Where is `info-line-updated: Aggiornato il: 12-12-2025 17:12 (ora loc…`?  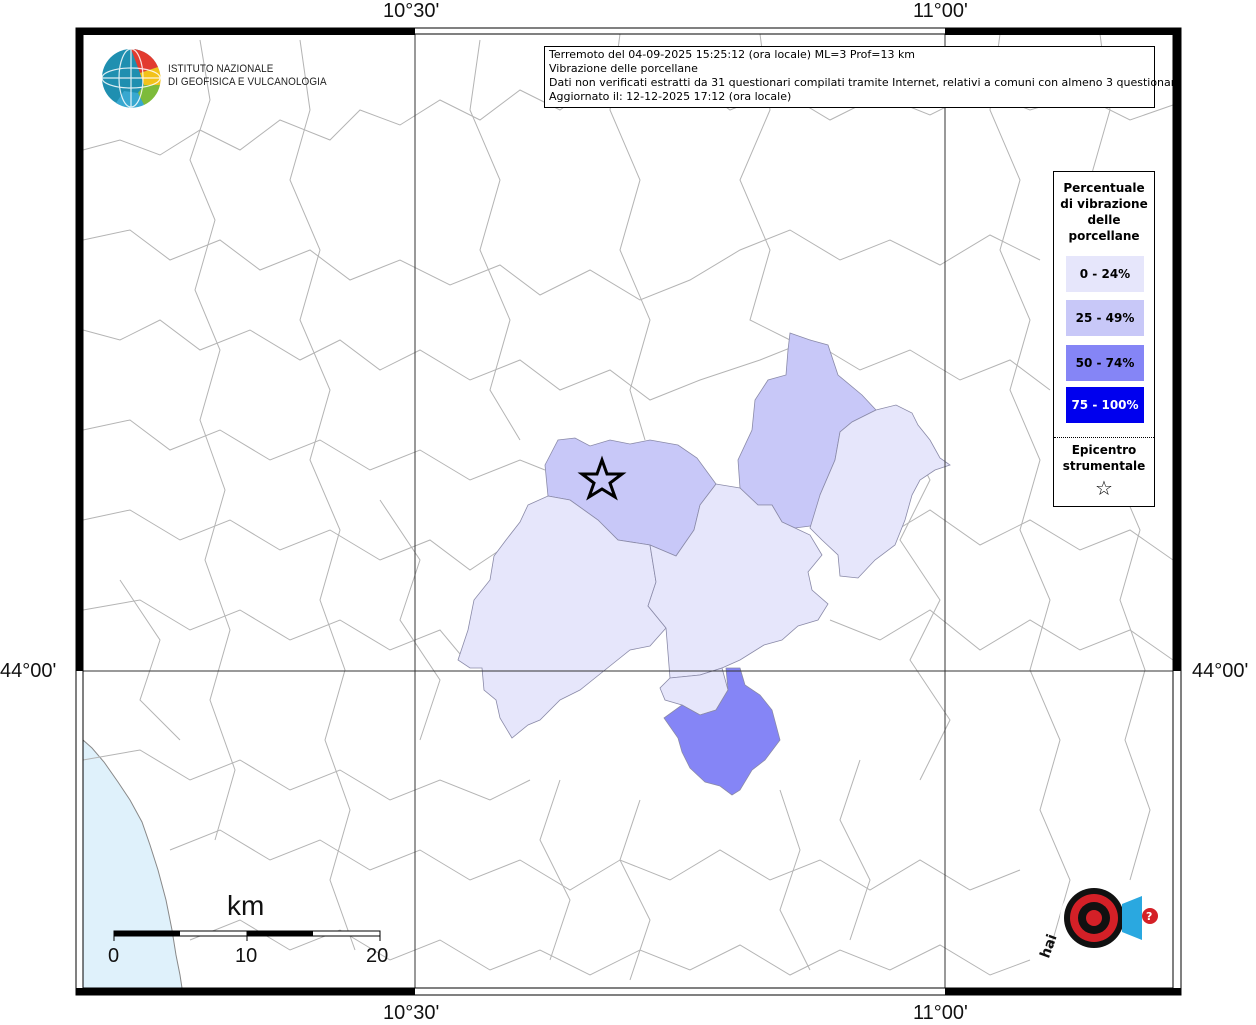 info-line-updated: Aggiornato il: 12-12-2025 17:12 (ora loc… is located at coordinates (670, 96).